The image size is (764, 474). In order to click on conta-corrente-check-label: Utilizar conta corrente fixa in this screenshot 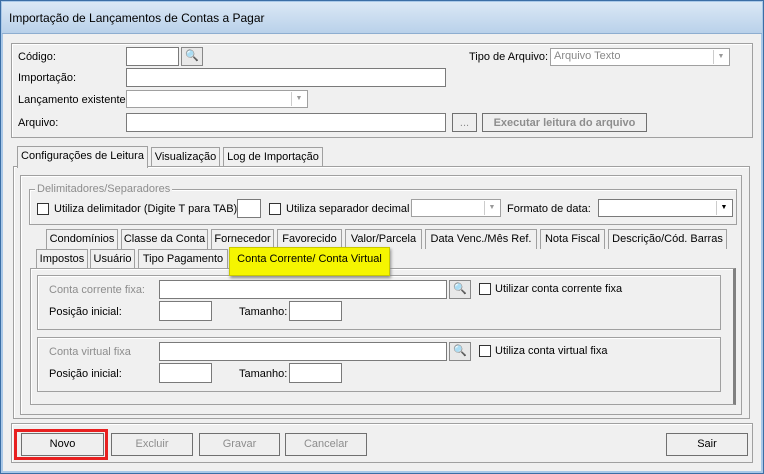, I will do `click(559, 289)`.